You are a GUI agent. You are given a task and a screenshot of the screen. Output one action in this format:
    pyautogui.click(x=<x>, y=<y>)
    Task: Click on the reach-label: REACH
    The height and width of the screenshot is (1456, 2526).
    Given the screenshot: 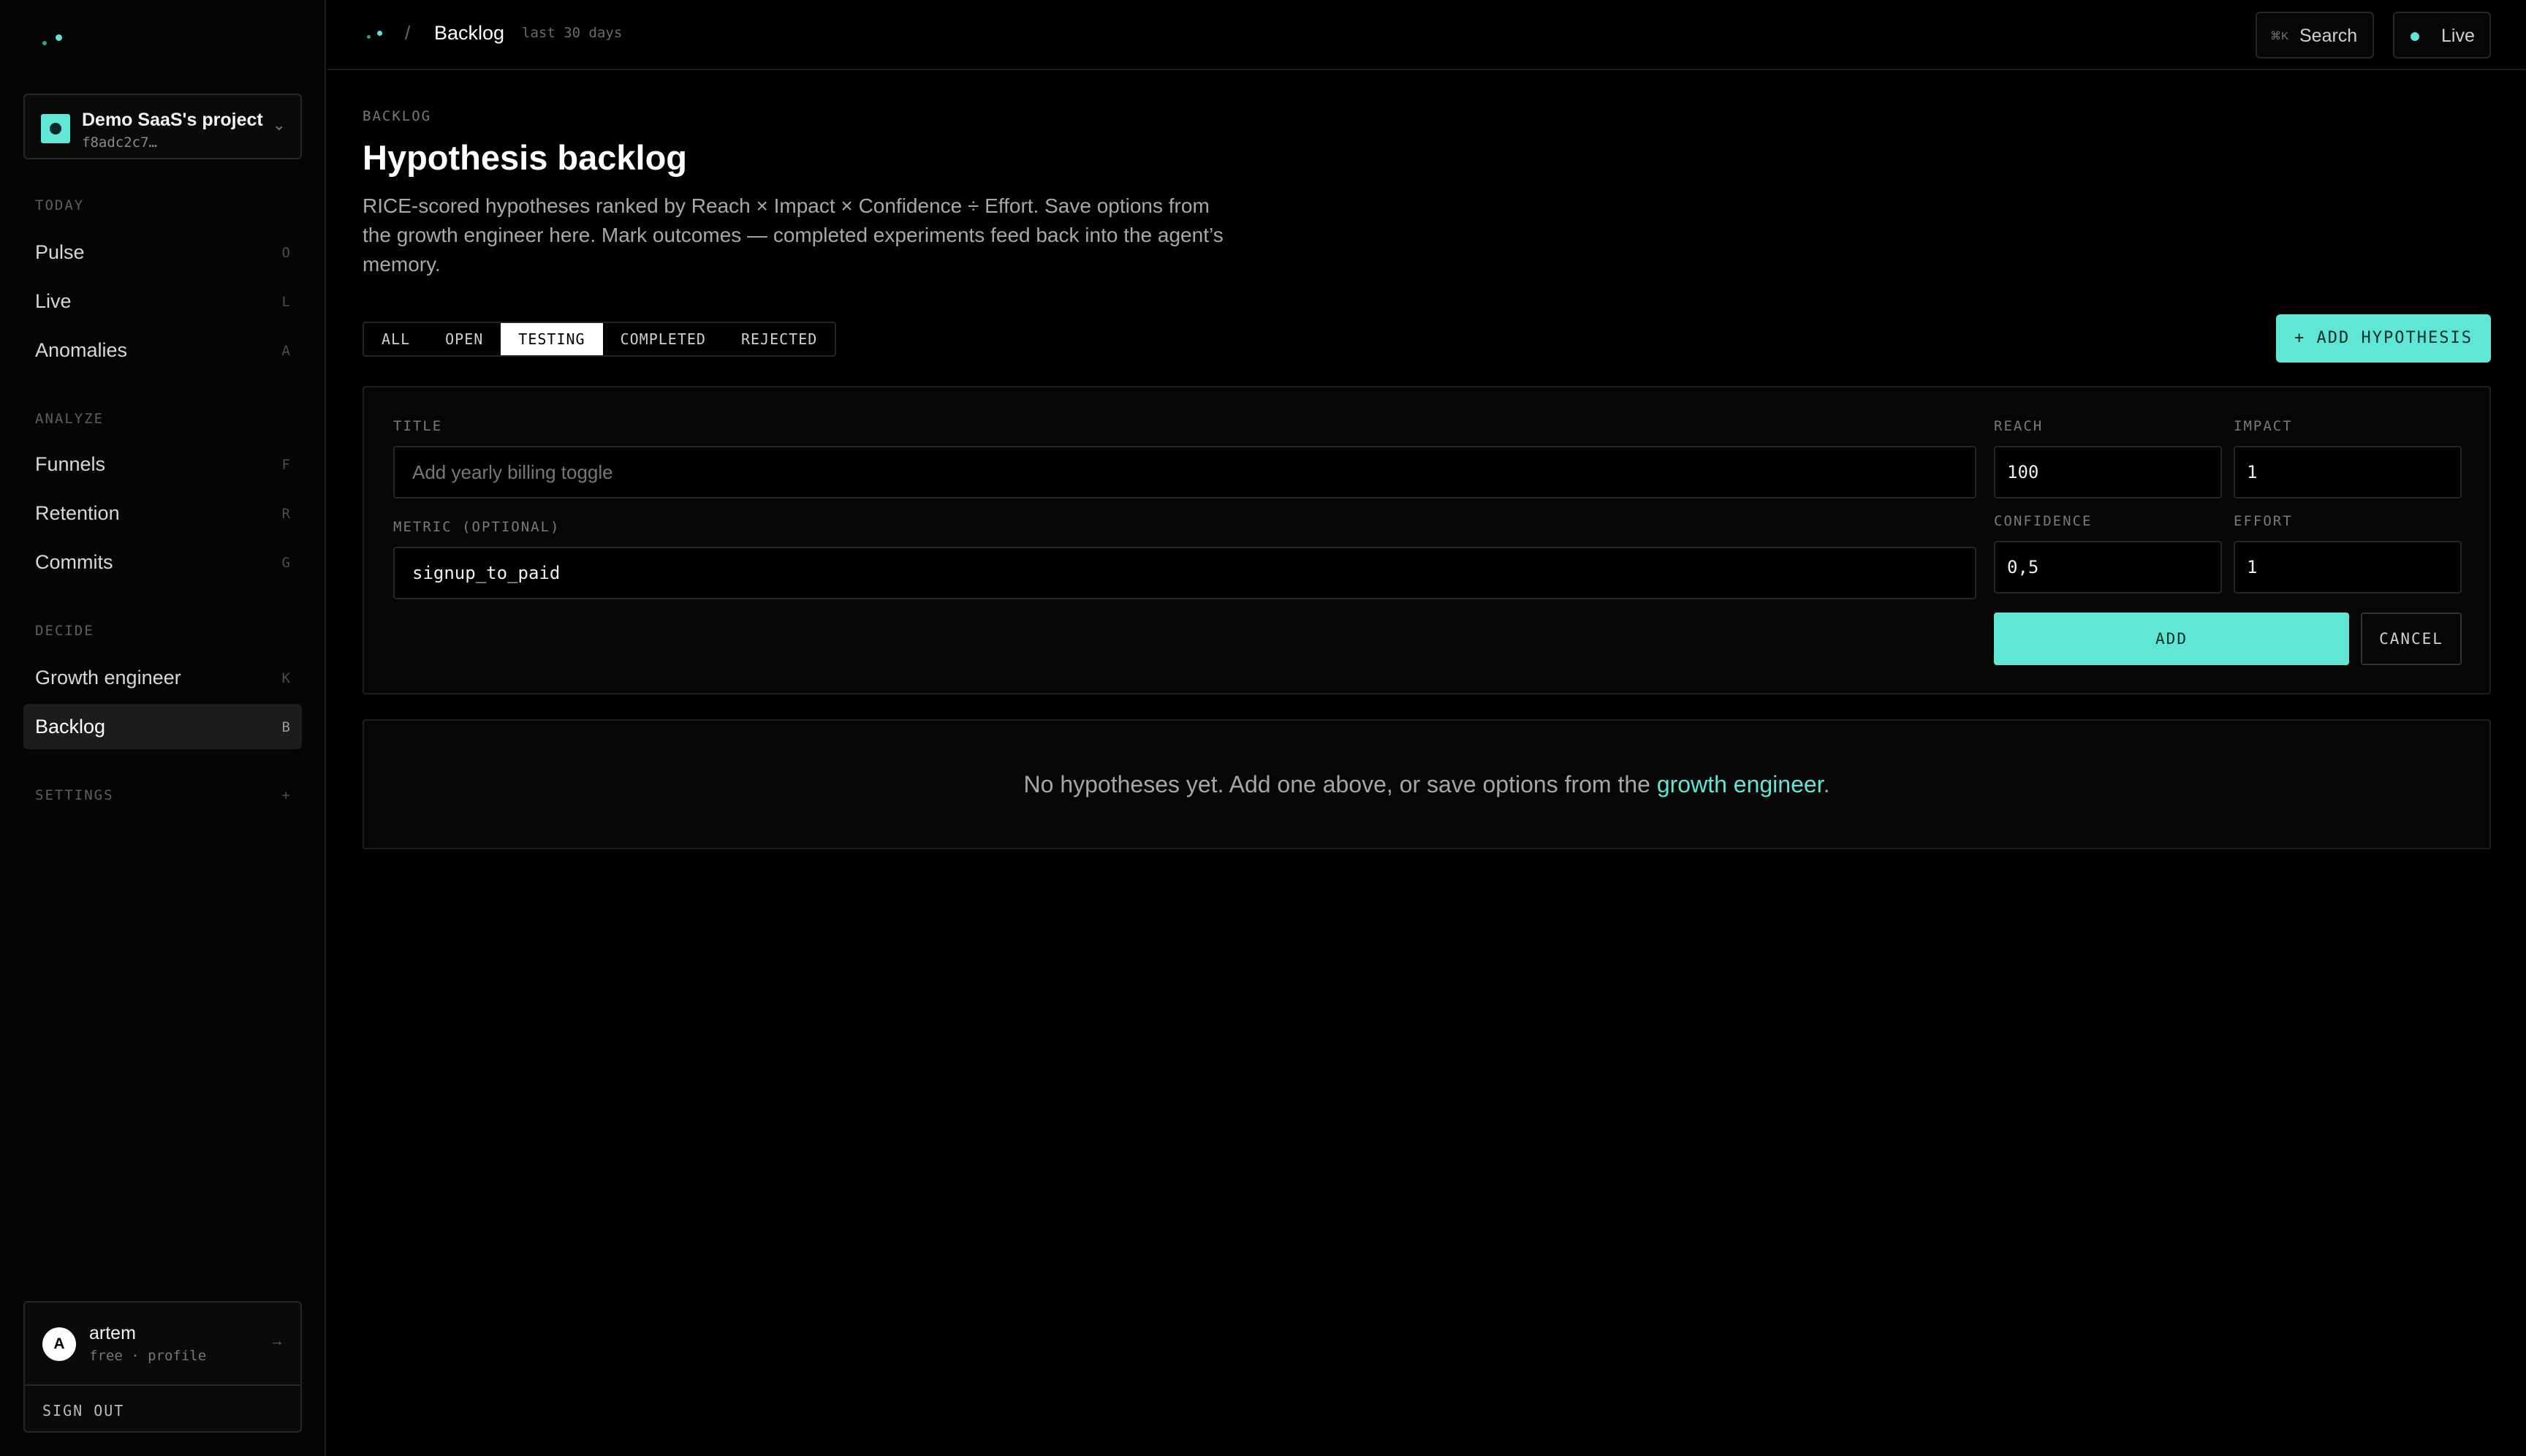 What is the action you would take?
    pyautogui.click(x=2019, y=426)
    